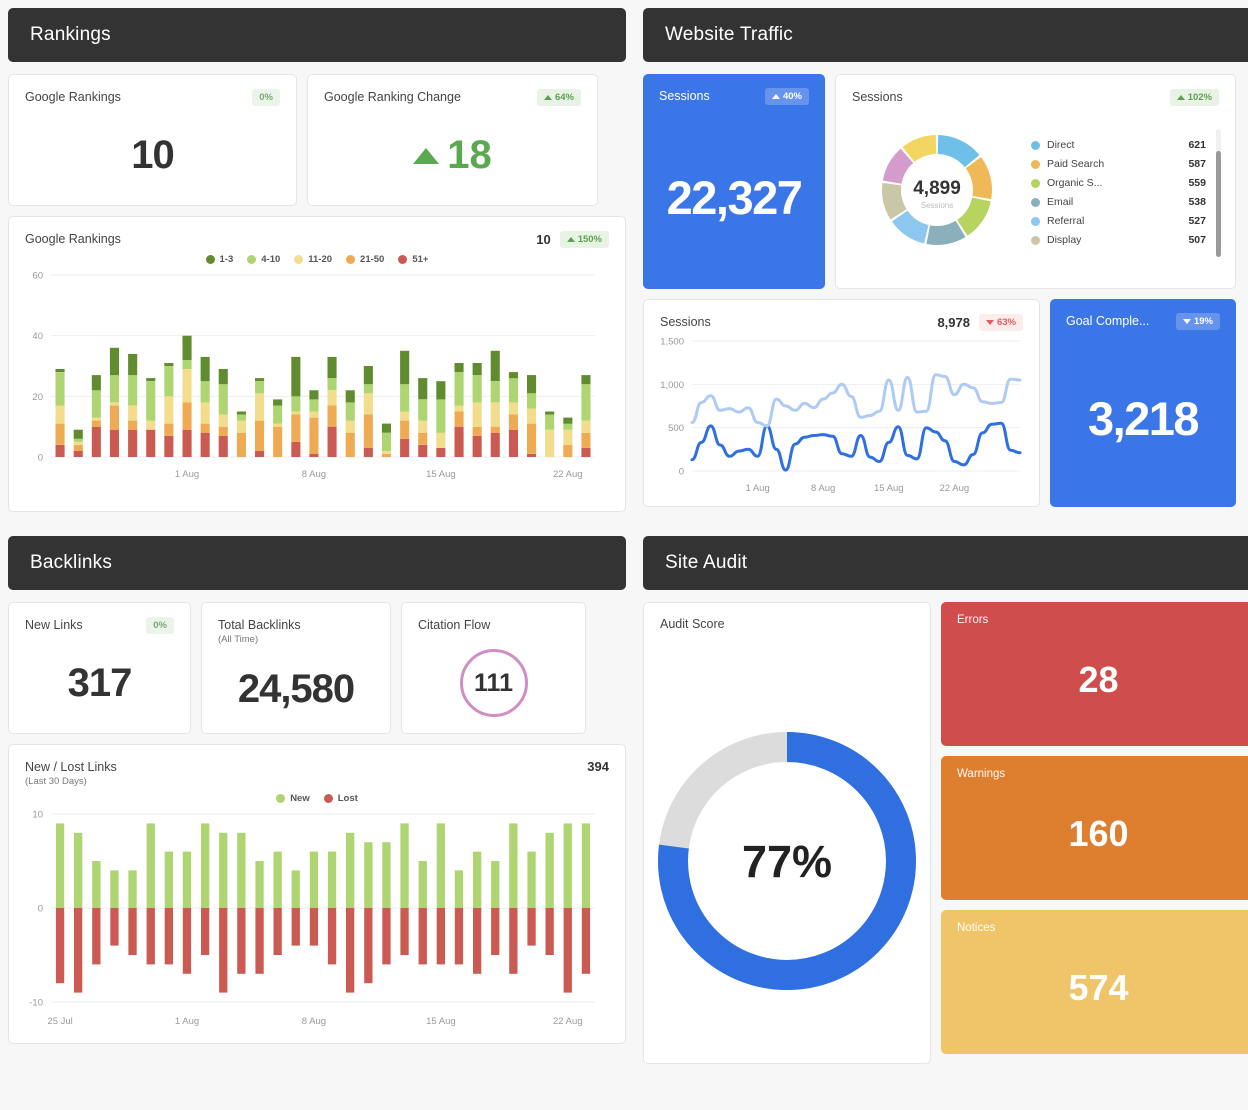 The image size is (1248, 1110). What do you see at coordinates (841, 415) in the screenshot?
I see `line-chart-sessions: 0 500 1,000 1,500 1 Aug 8 Aug 15 Aug 22 Aug` at bounding box center [841, 415].